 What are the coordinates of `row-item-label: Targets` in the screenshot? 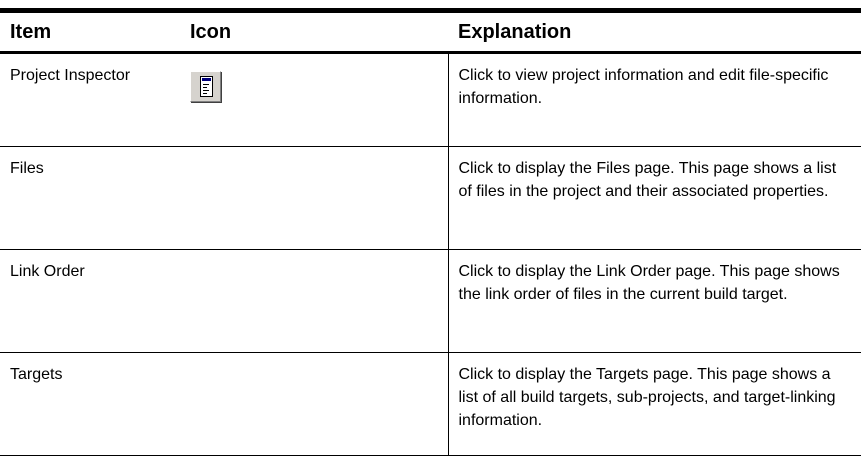 It's located at (90, 404).